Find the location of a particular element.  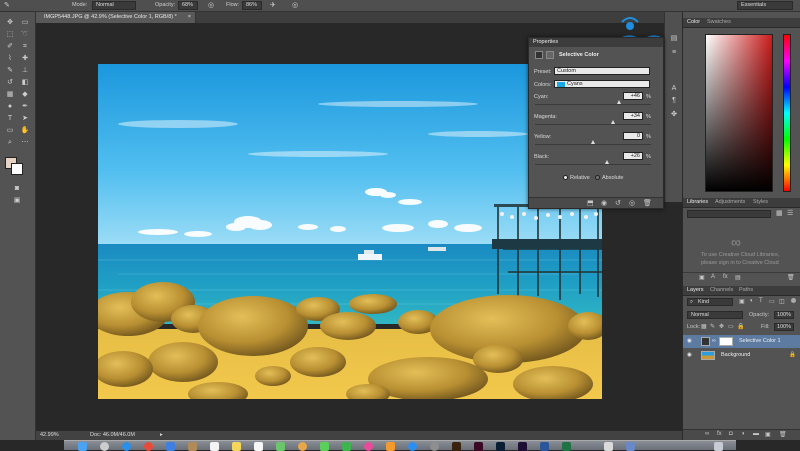

type-tool-icon: T is located at coordinates (10, 119).